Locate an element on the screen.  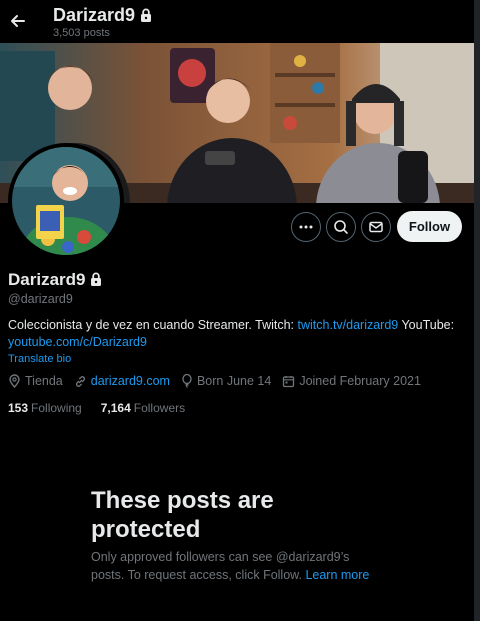
user-handle: @darizard9 is located at coordinates (40, 299).